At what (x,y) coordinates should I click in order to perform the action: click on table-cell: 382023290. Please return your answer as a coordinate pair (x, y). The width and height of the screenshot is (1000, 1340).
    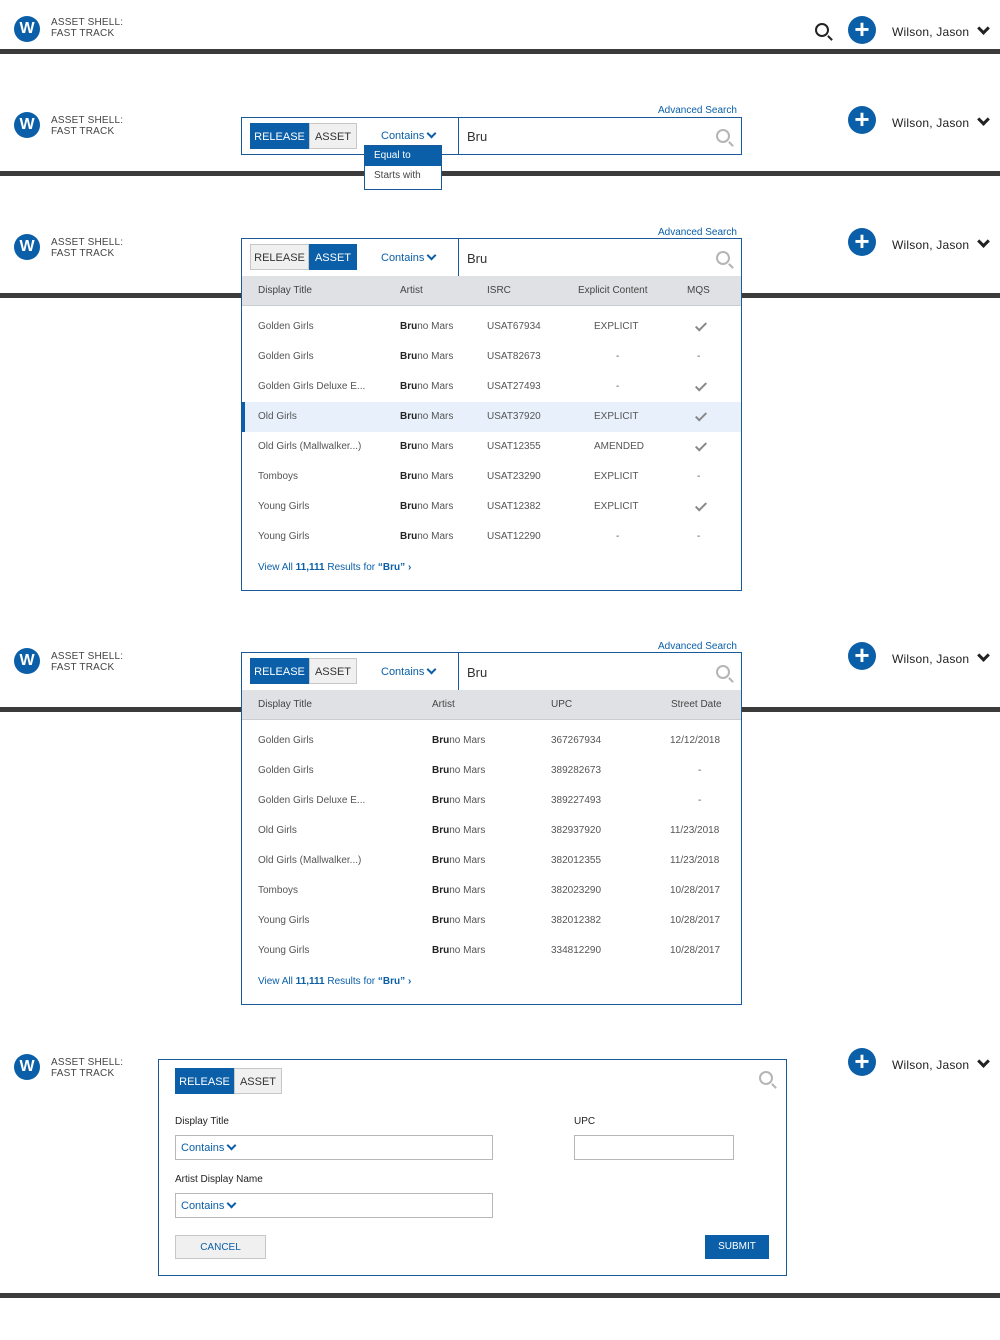
    Looking at the image, I should click on (576, 890).